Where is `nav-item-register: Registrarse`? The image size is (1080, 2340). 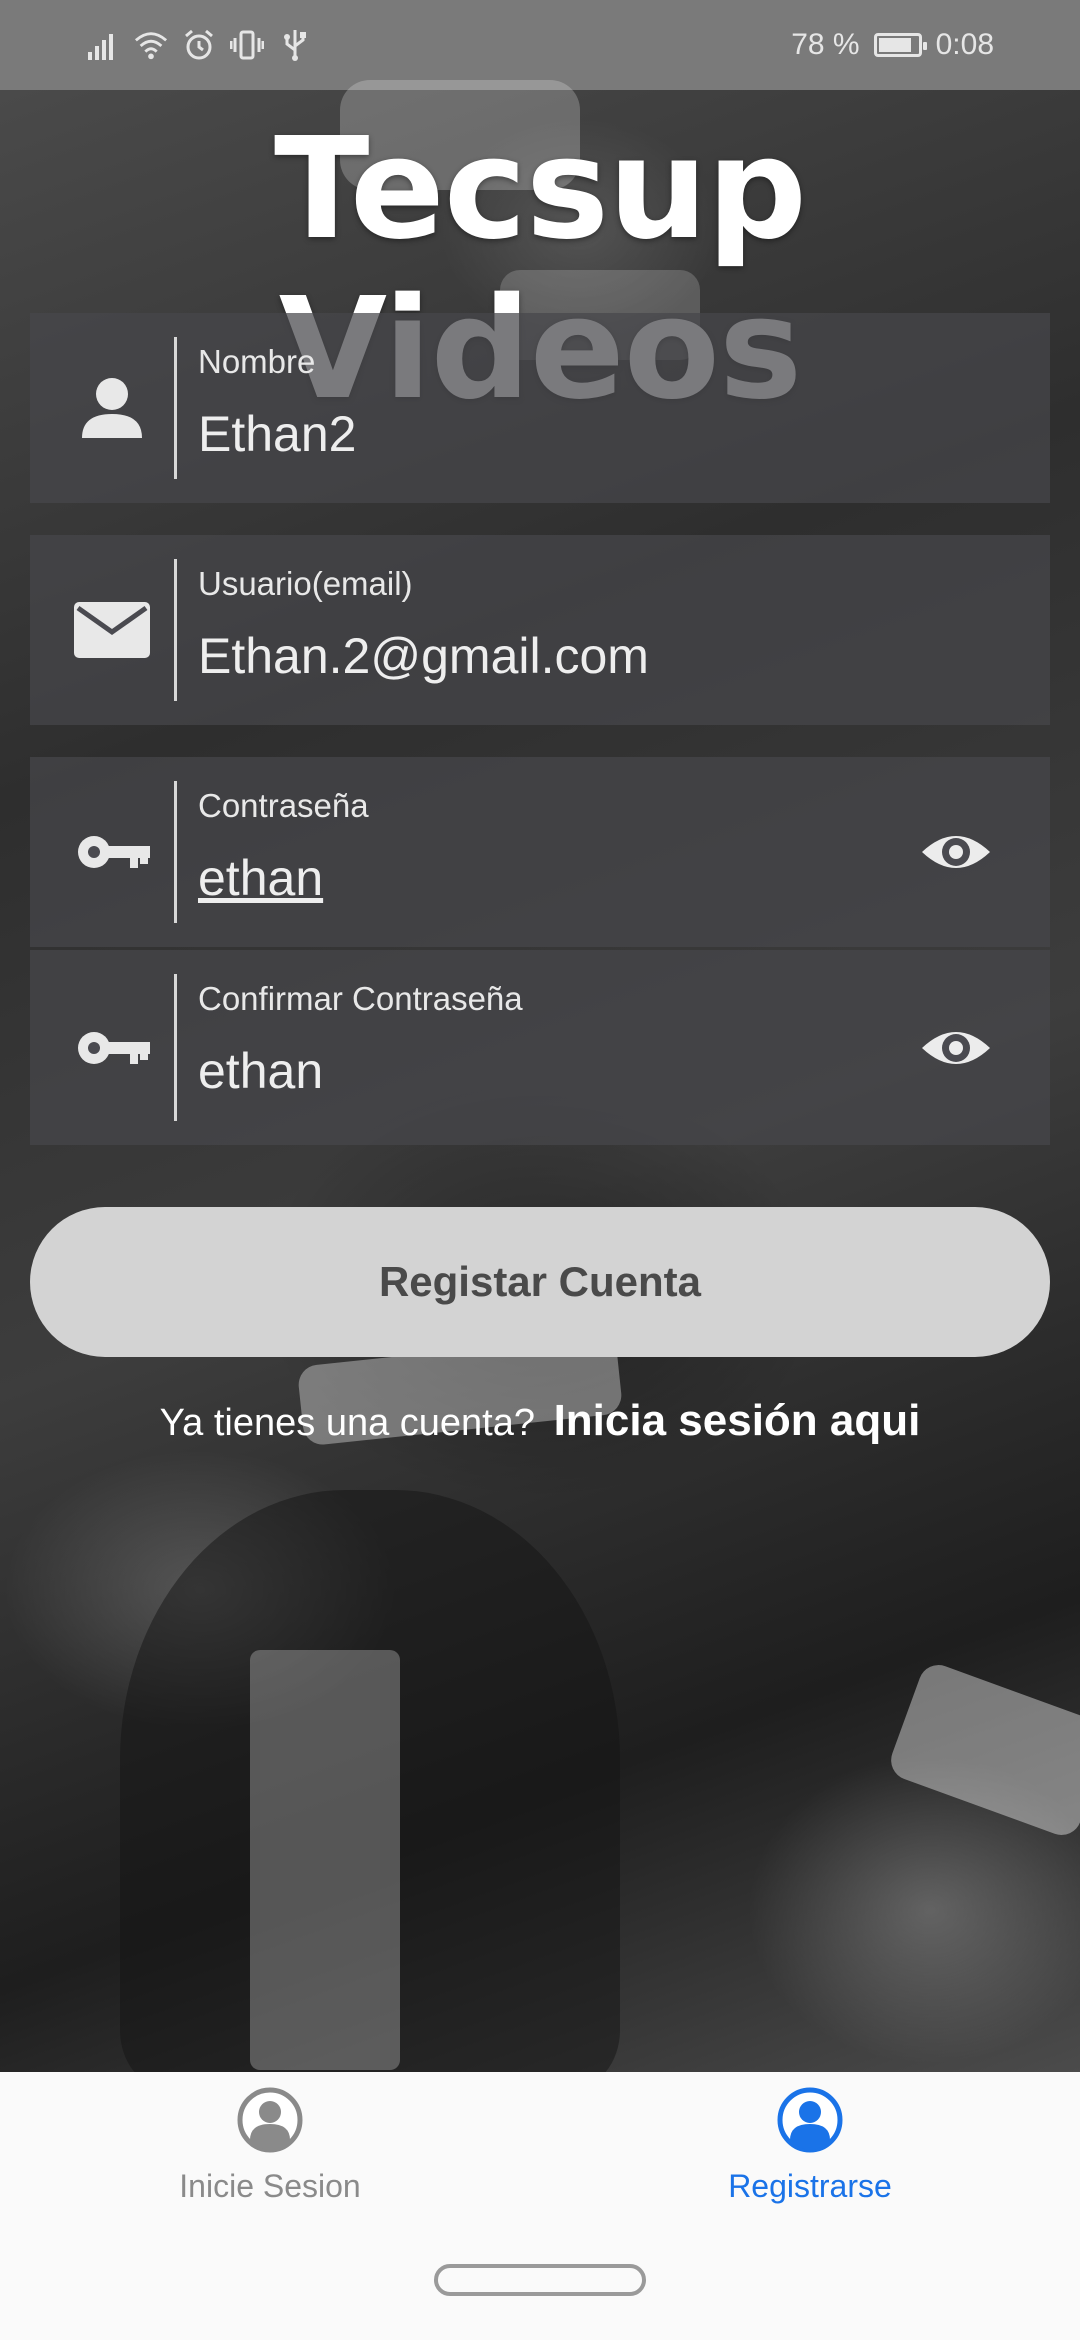 nav-item-register: Registrarse is located at coordinates (810, 2145).